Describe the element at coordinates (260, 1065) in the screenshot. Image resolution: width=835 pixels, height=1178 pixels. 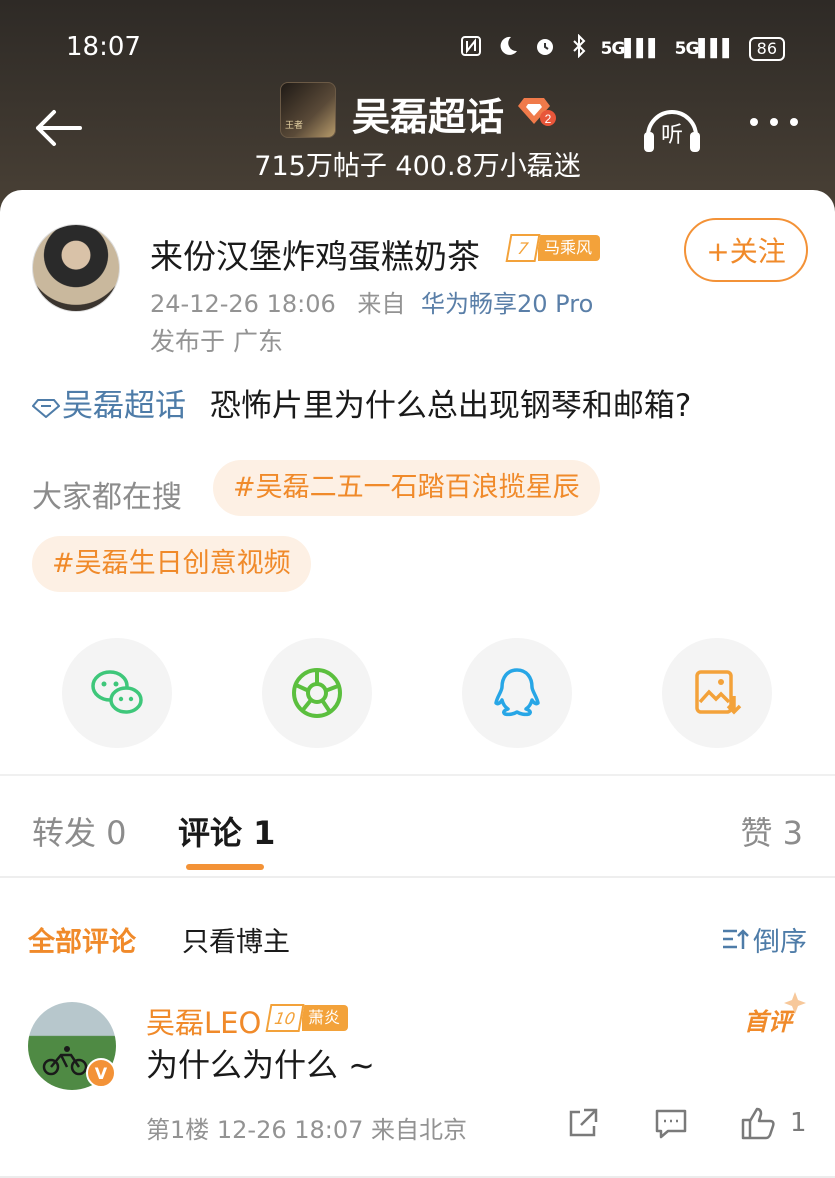
I see `comment-text: 为什么为什么 ~` at that location.